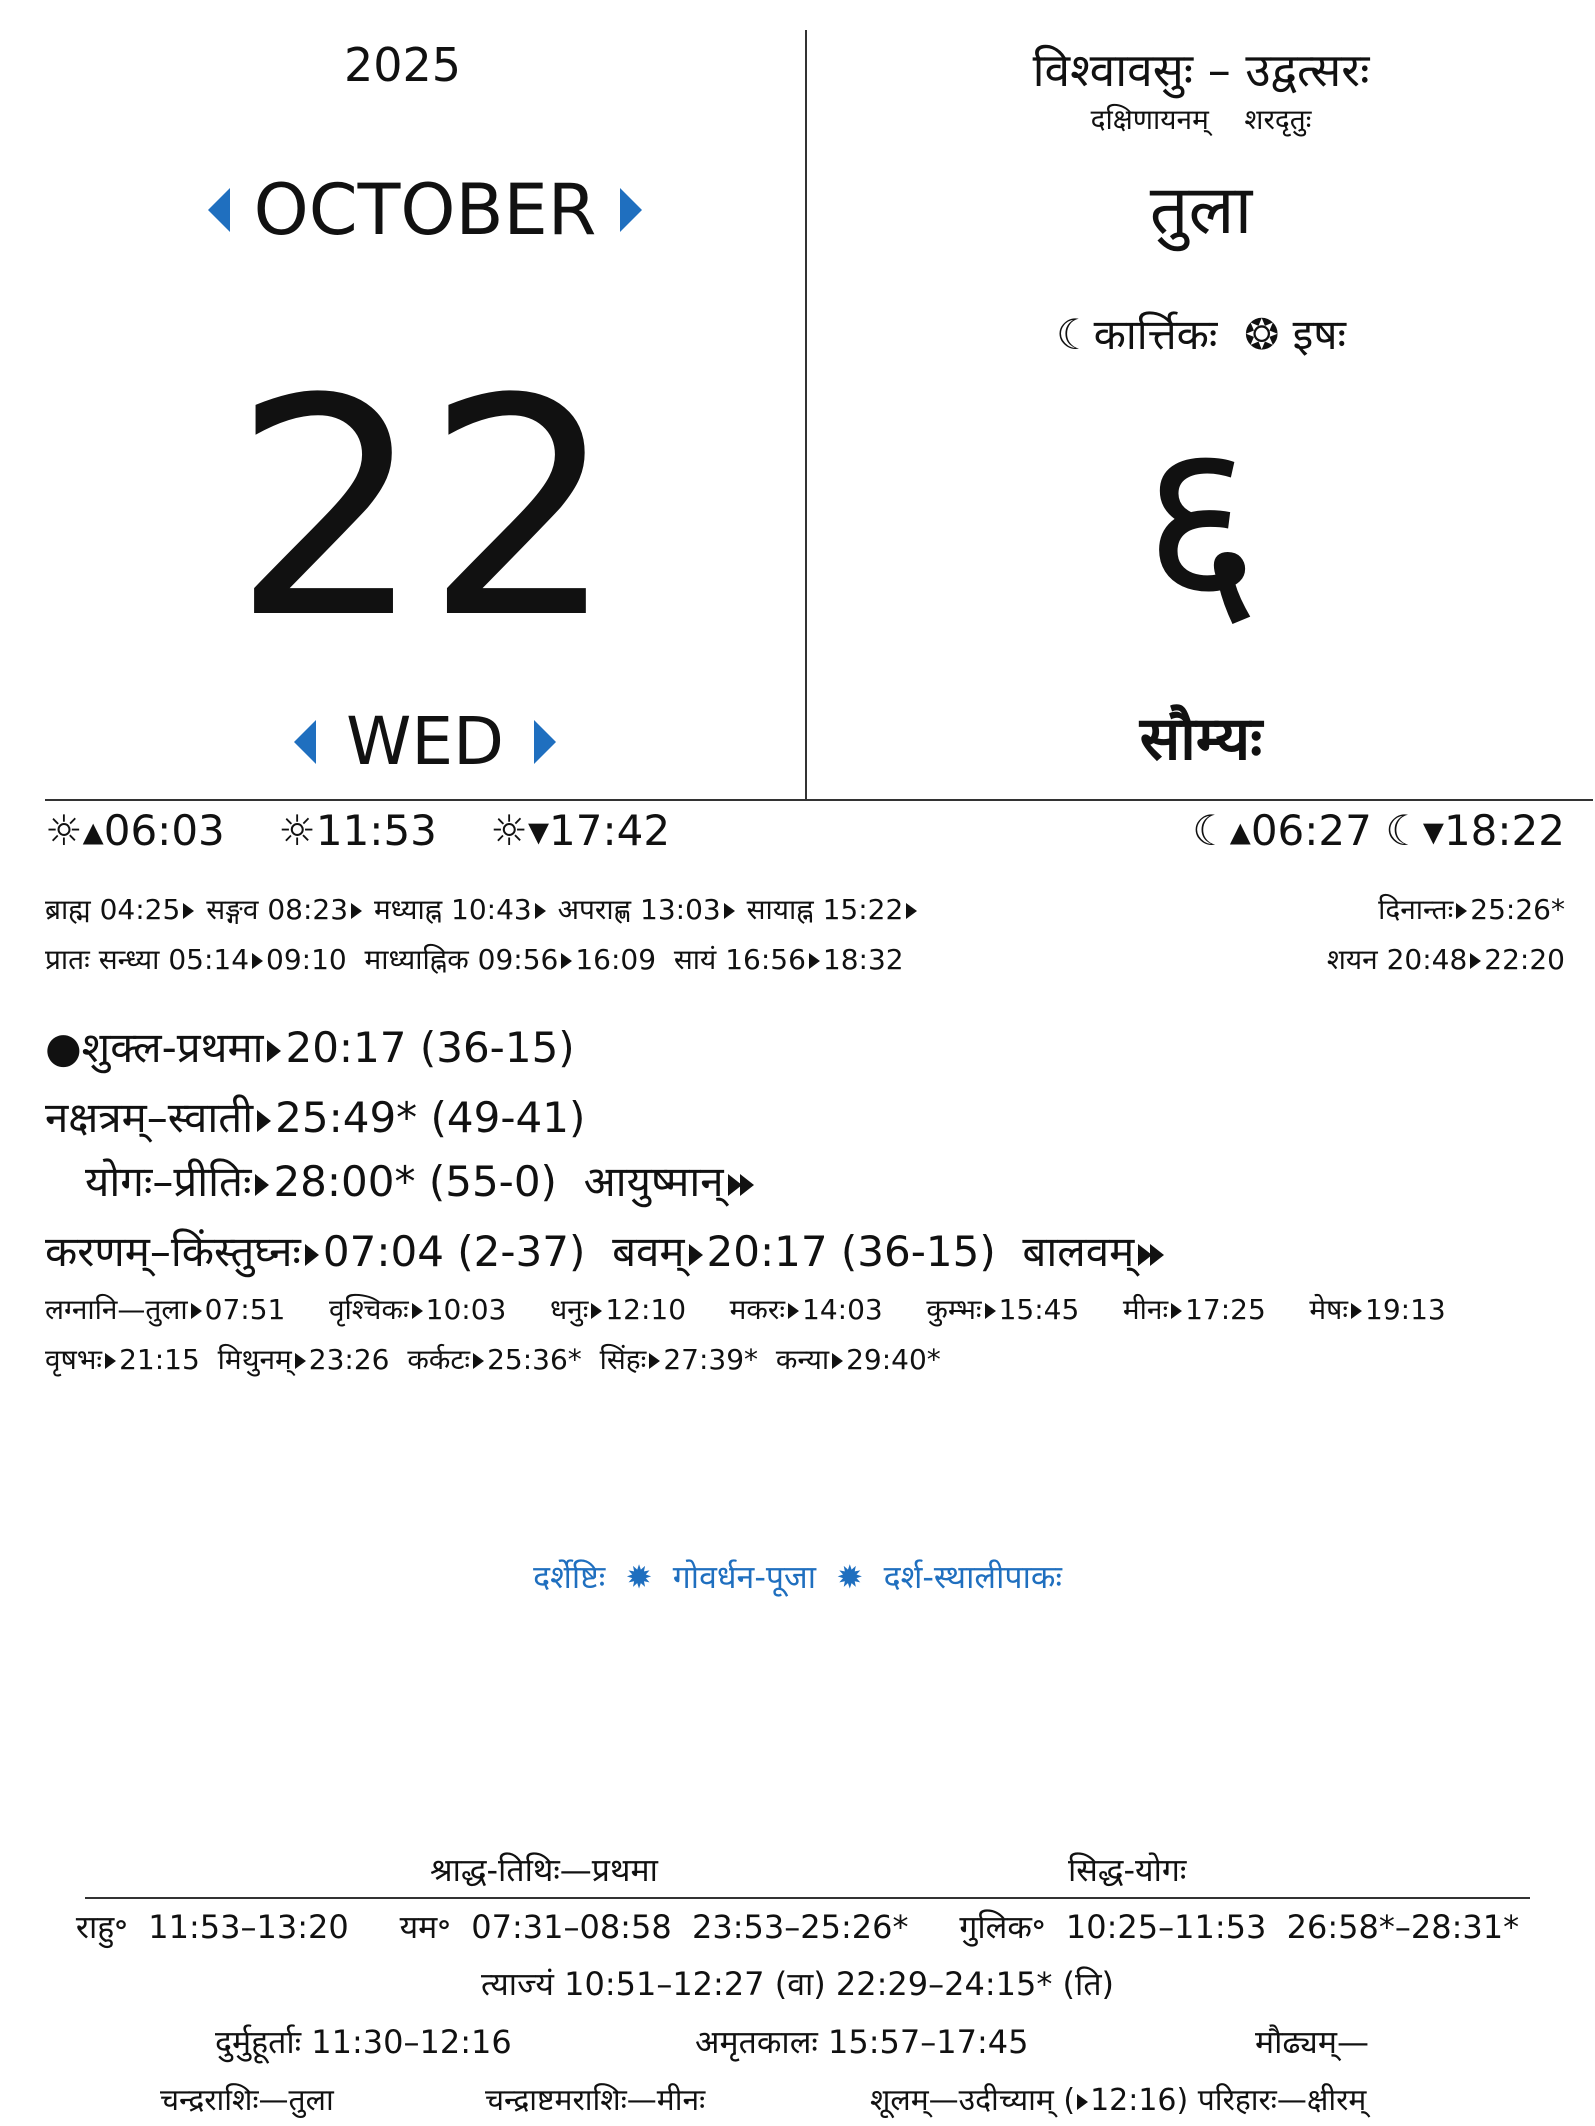 The image size is (1595, 2126). I want to click on lagna-name: लग्नानि—तुला, so click(116, 1309).